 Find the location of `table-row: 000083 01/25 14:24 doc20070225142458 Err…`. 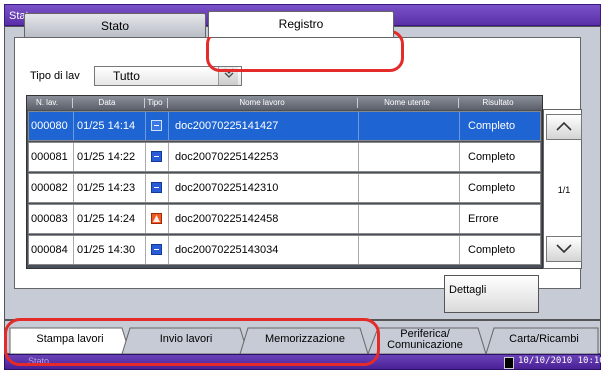

table-row: 000083 01/25 14:24 doc20070225142458 Err… is located at coordinates (284, 219).